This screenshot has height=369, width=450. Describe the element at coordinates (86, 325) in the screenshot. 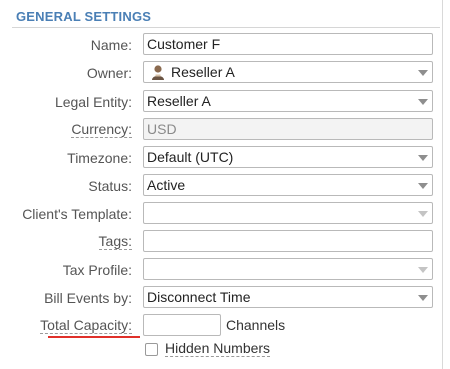

I see `total-capacity-label: Total Capacity:` at that location.